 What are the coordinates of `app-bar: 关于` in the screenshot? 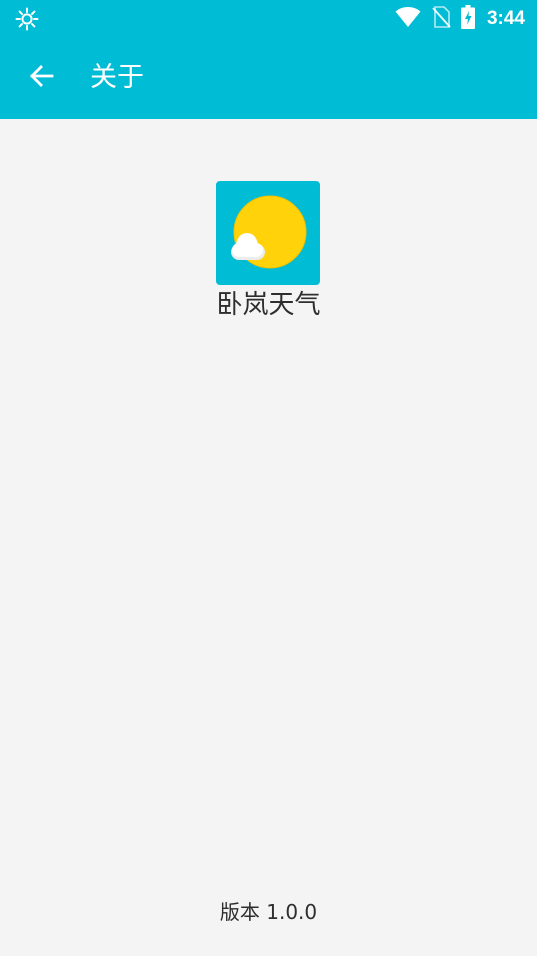 It's located at (268, 78).